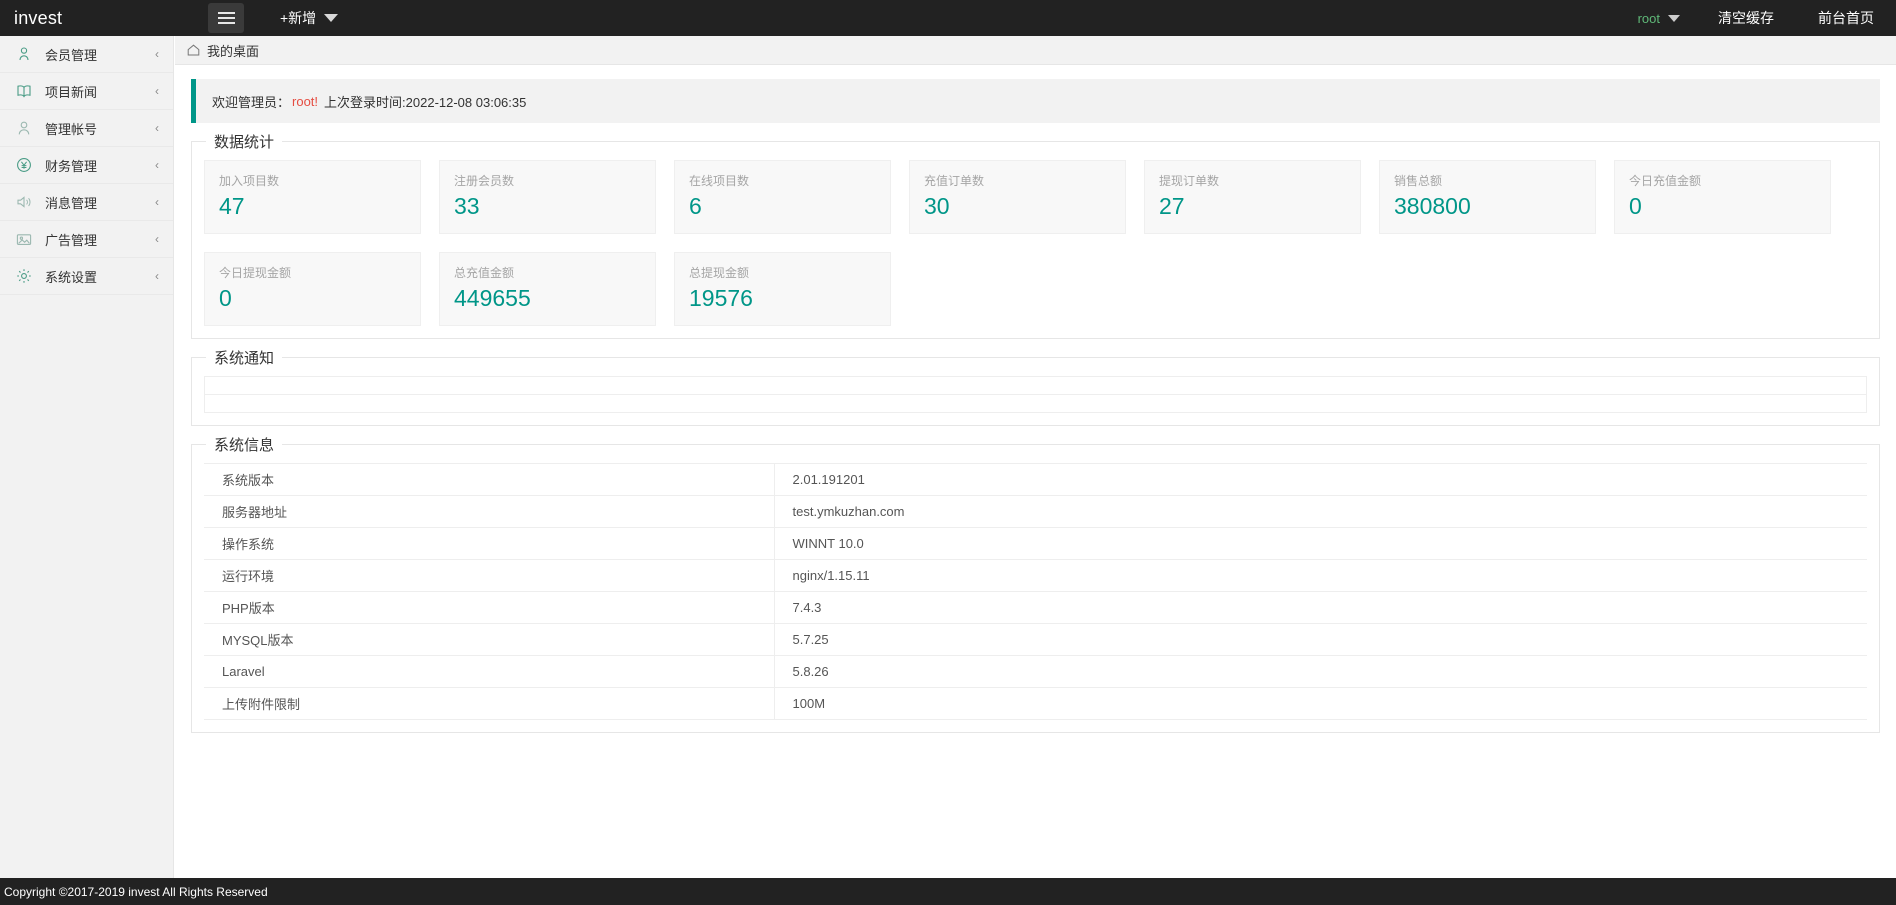 This screenshot has height=905, width=1896. I want to click on info-key: 上传附件限制, so click(489, 703).